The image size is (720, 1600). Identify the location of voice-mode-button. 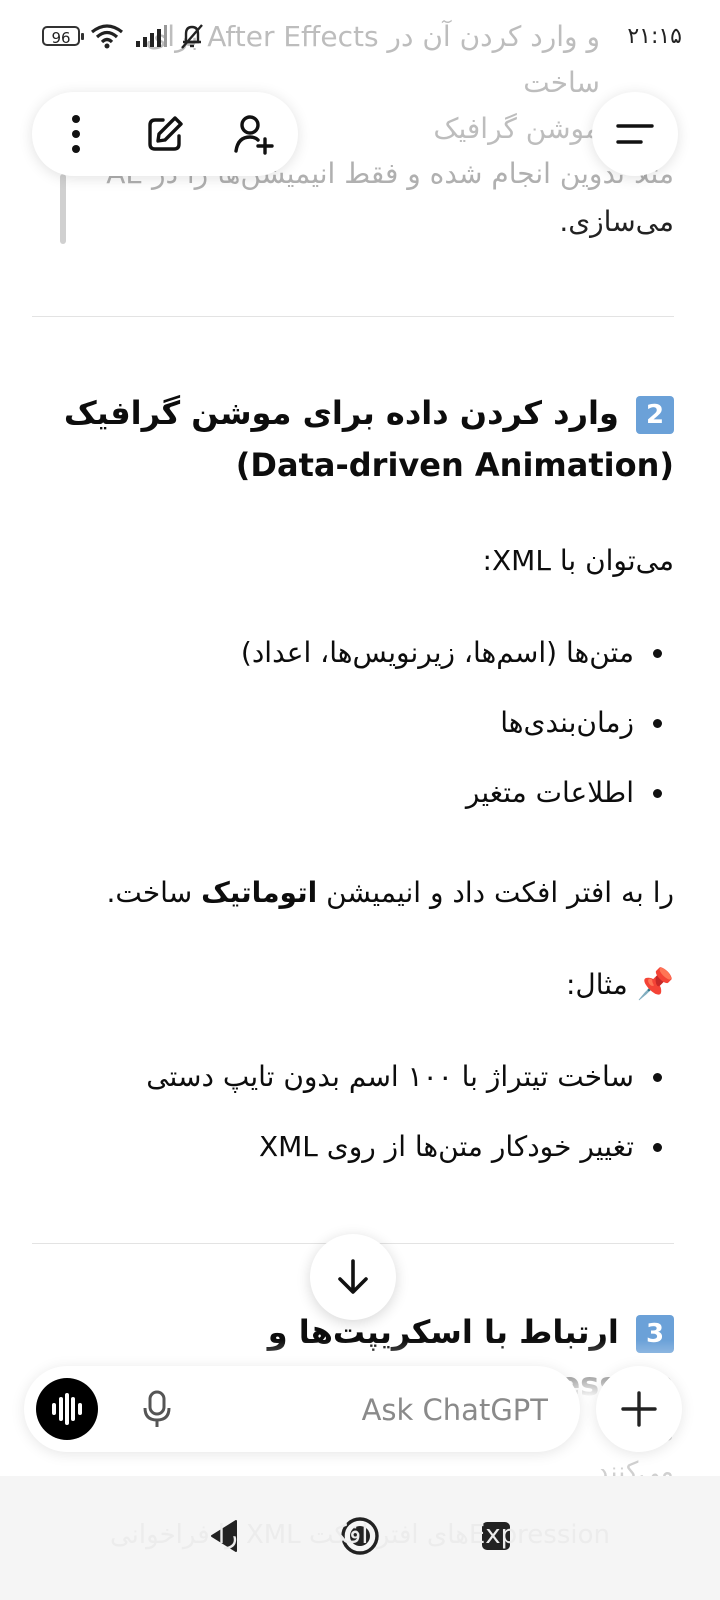
(67, 1409).